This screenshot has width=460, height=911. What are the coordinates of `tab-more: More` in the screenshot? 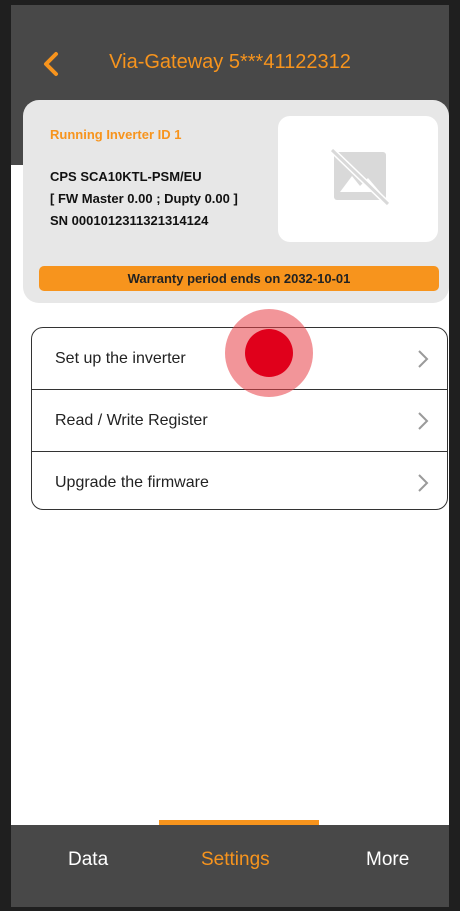 It's located at (387, 860).